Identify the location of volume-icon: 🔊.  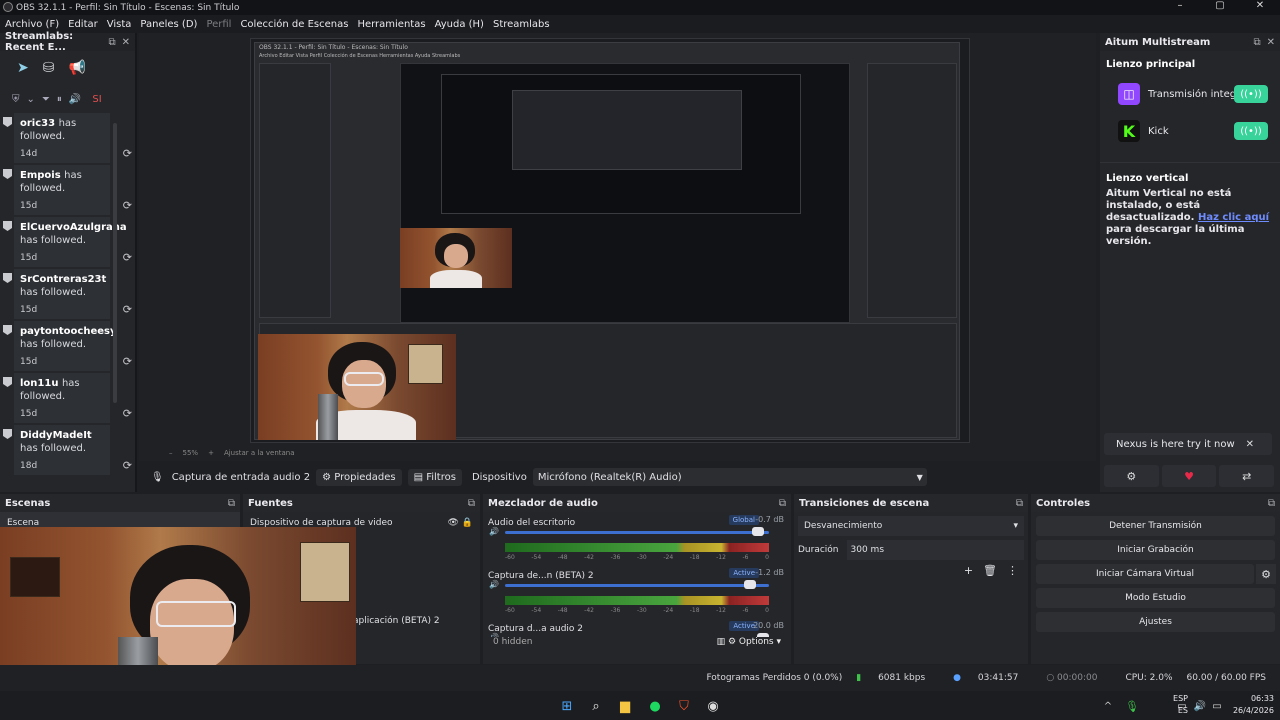
(75, 99).